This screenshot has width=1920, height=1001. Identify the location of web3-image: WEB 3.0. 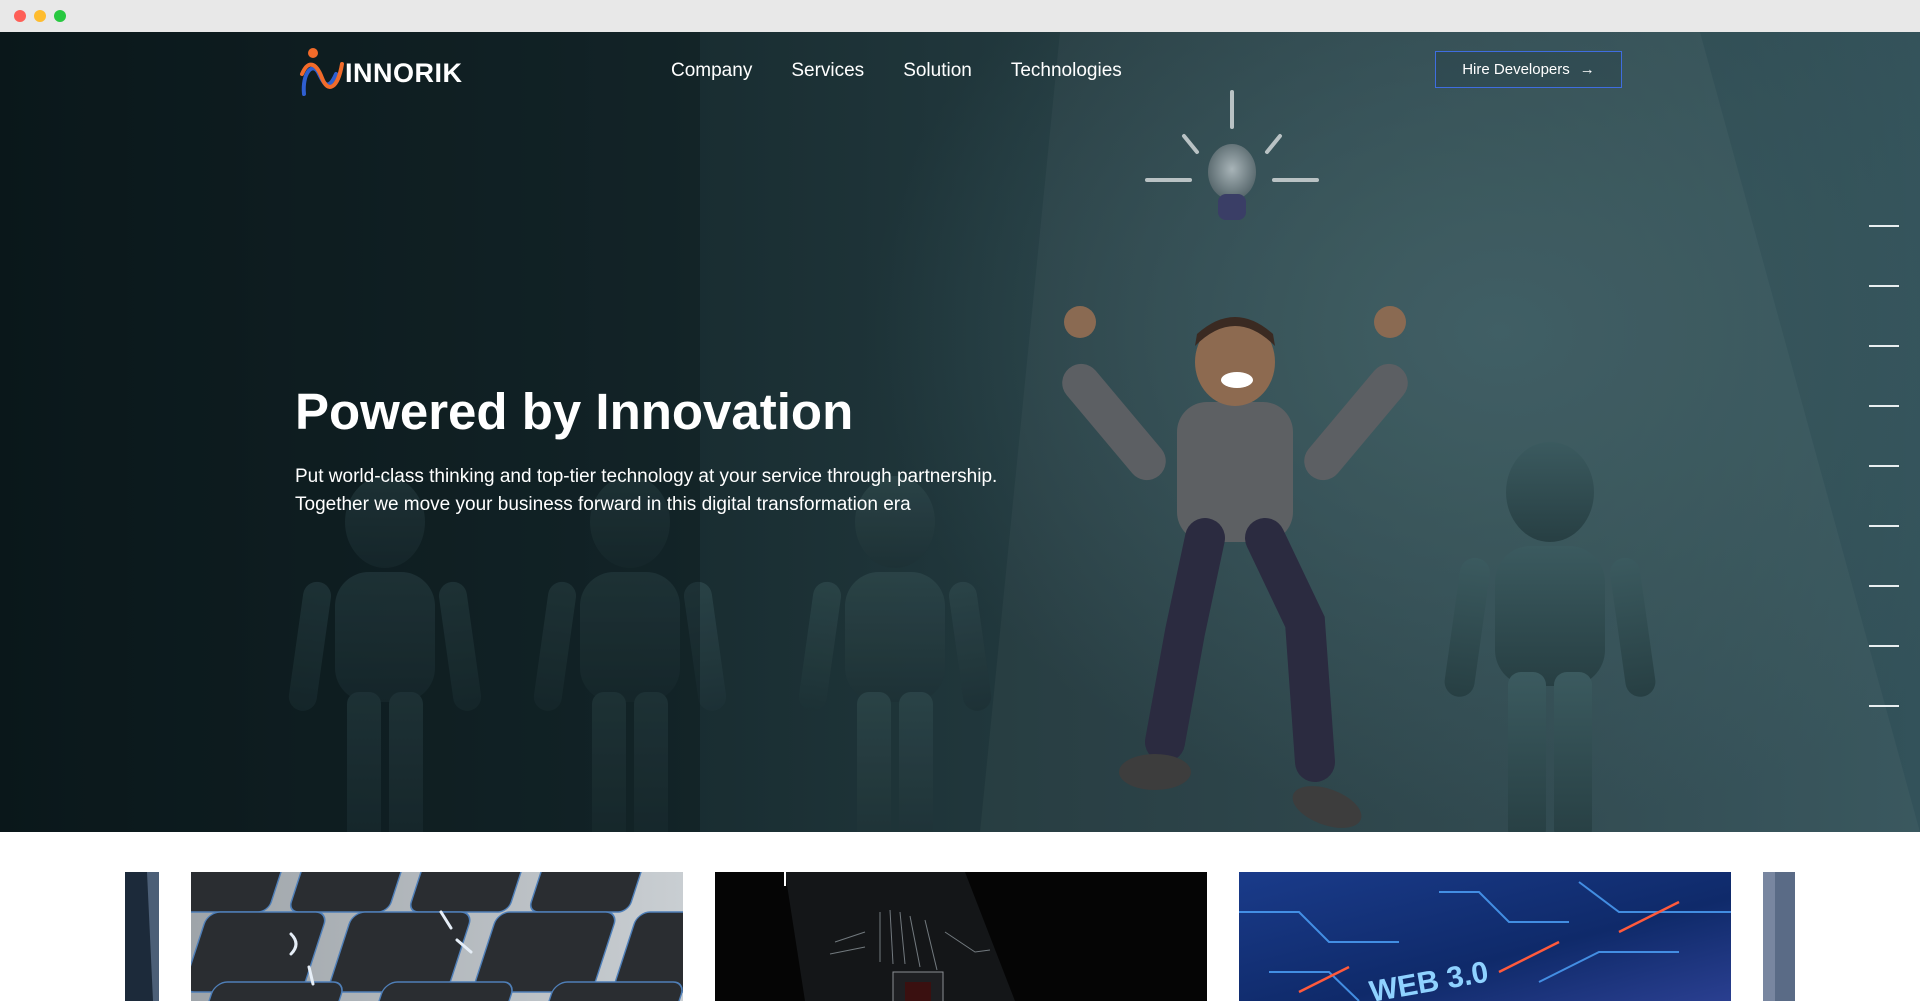
(1485, 936).